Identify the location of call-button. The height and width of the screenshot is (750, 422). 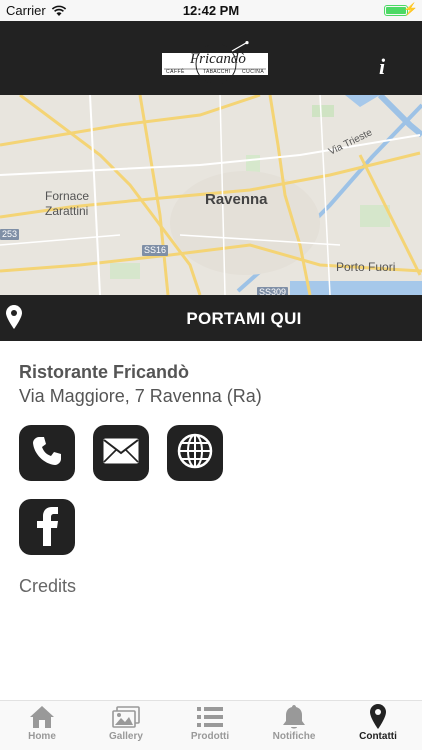
(47, 453).